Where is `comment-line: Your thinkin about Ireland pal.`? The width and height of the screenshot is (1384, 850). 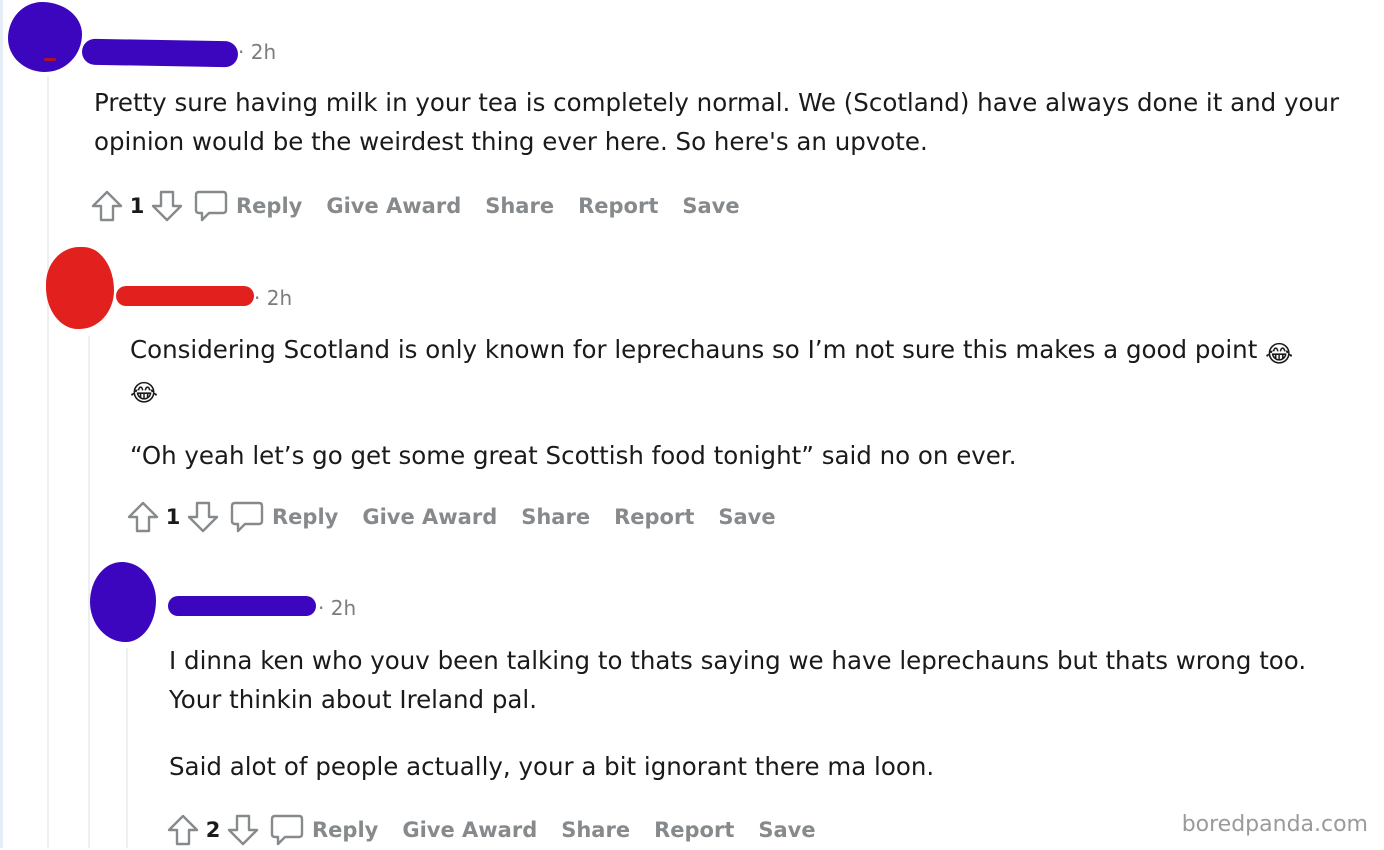
comment-line: Your thinkin about Ireland pal. is located at coordinates (353, 699).